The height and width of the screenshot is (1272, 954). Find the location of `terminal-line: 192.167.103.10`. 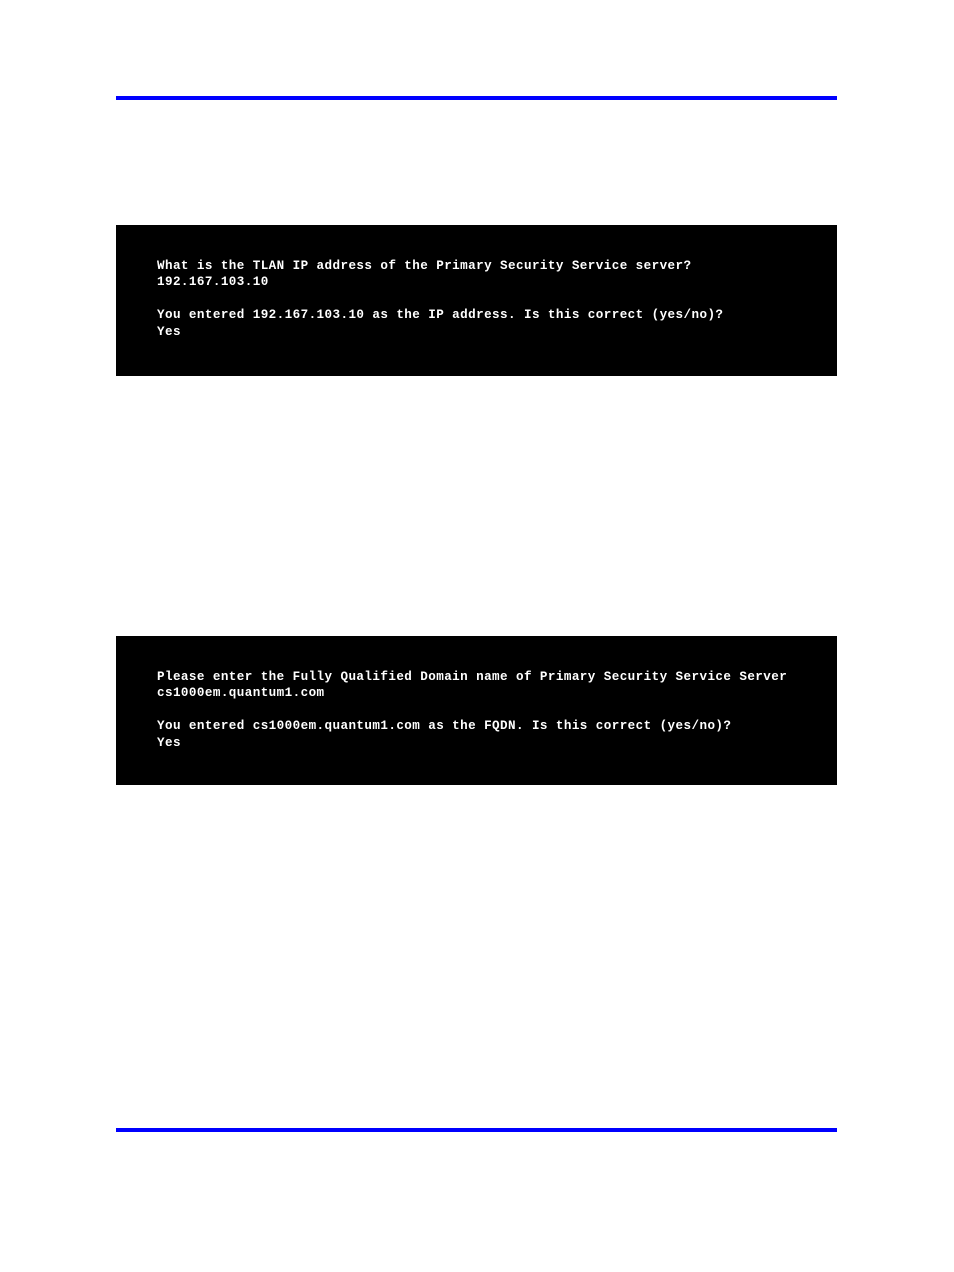

terminal-line: 192.167.103.10 is located at coordinates (213, 282).